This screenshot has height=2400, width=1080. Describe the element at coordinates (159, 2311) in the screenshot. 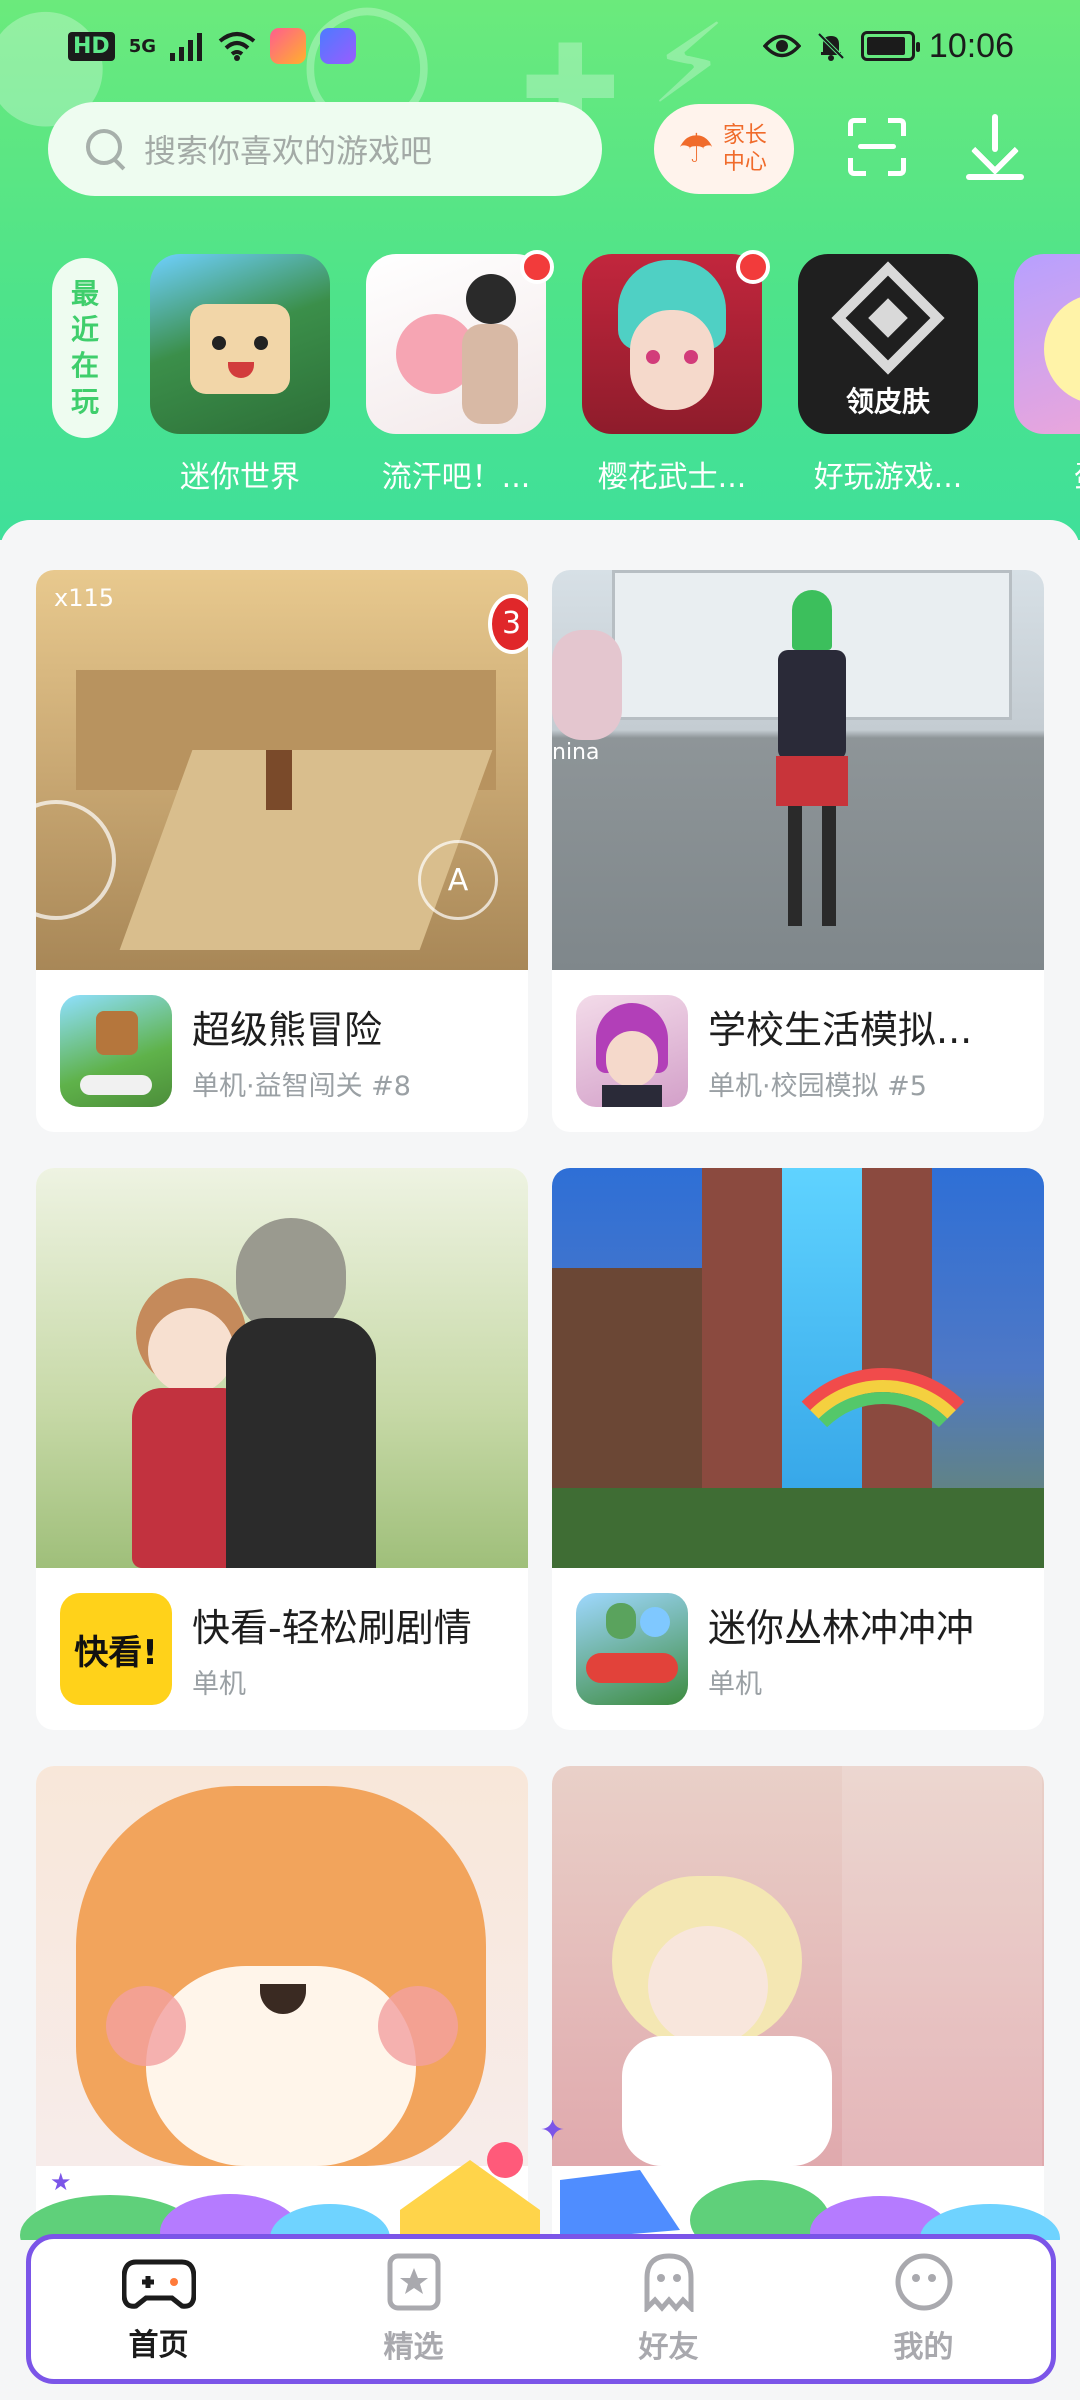

I see `nav-item-home: 首页` at that location.